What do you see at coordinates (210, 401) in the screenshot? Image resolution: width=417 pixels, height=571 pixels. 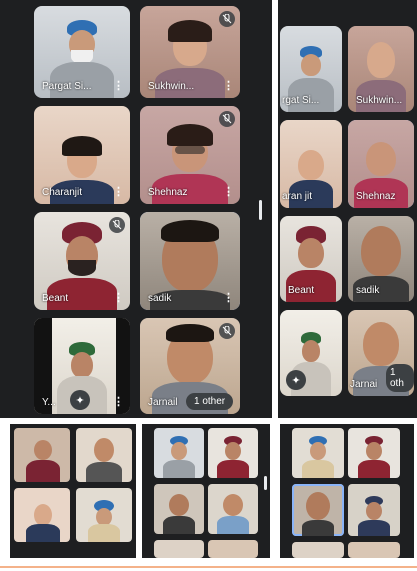 I see `others-chip: 1 other` at bounding box center [210, 401].